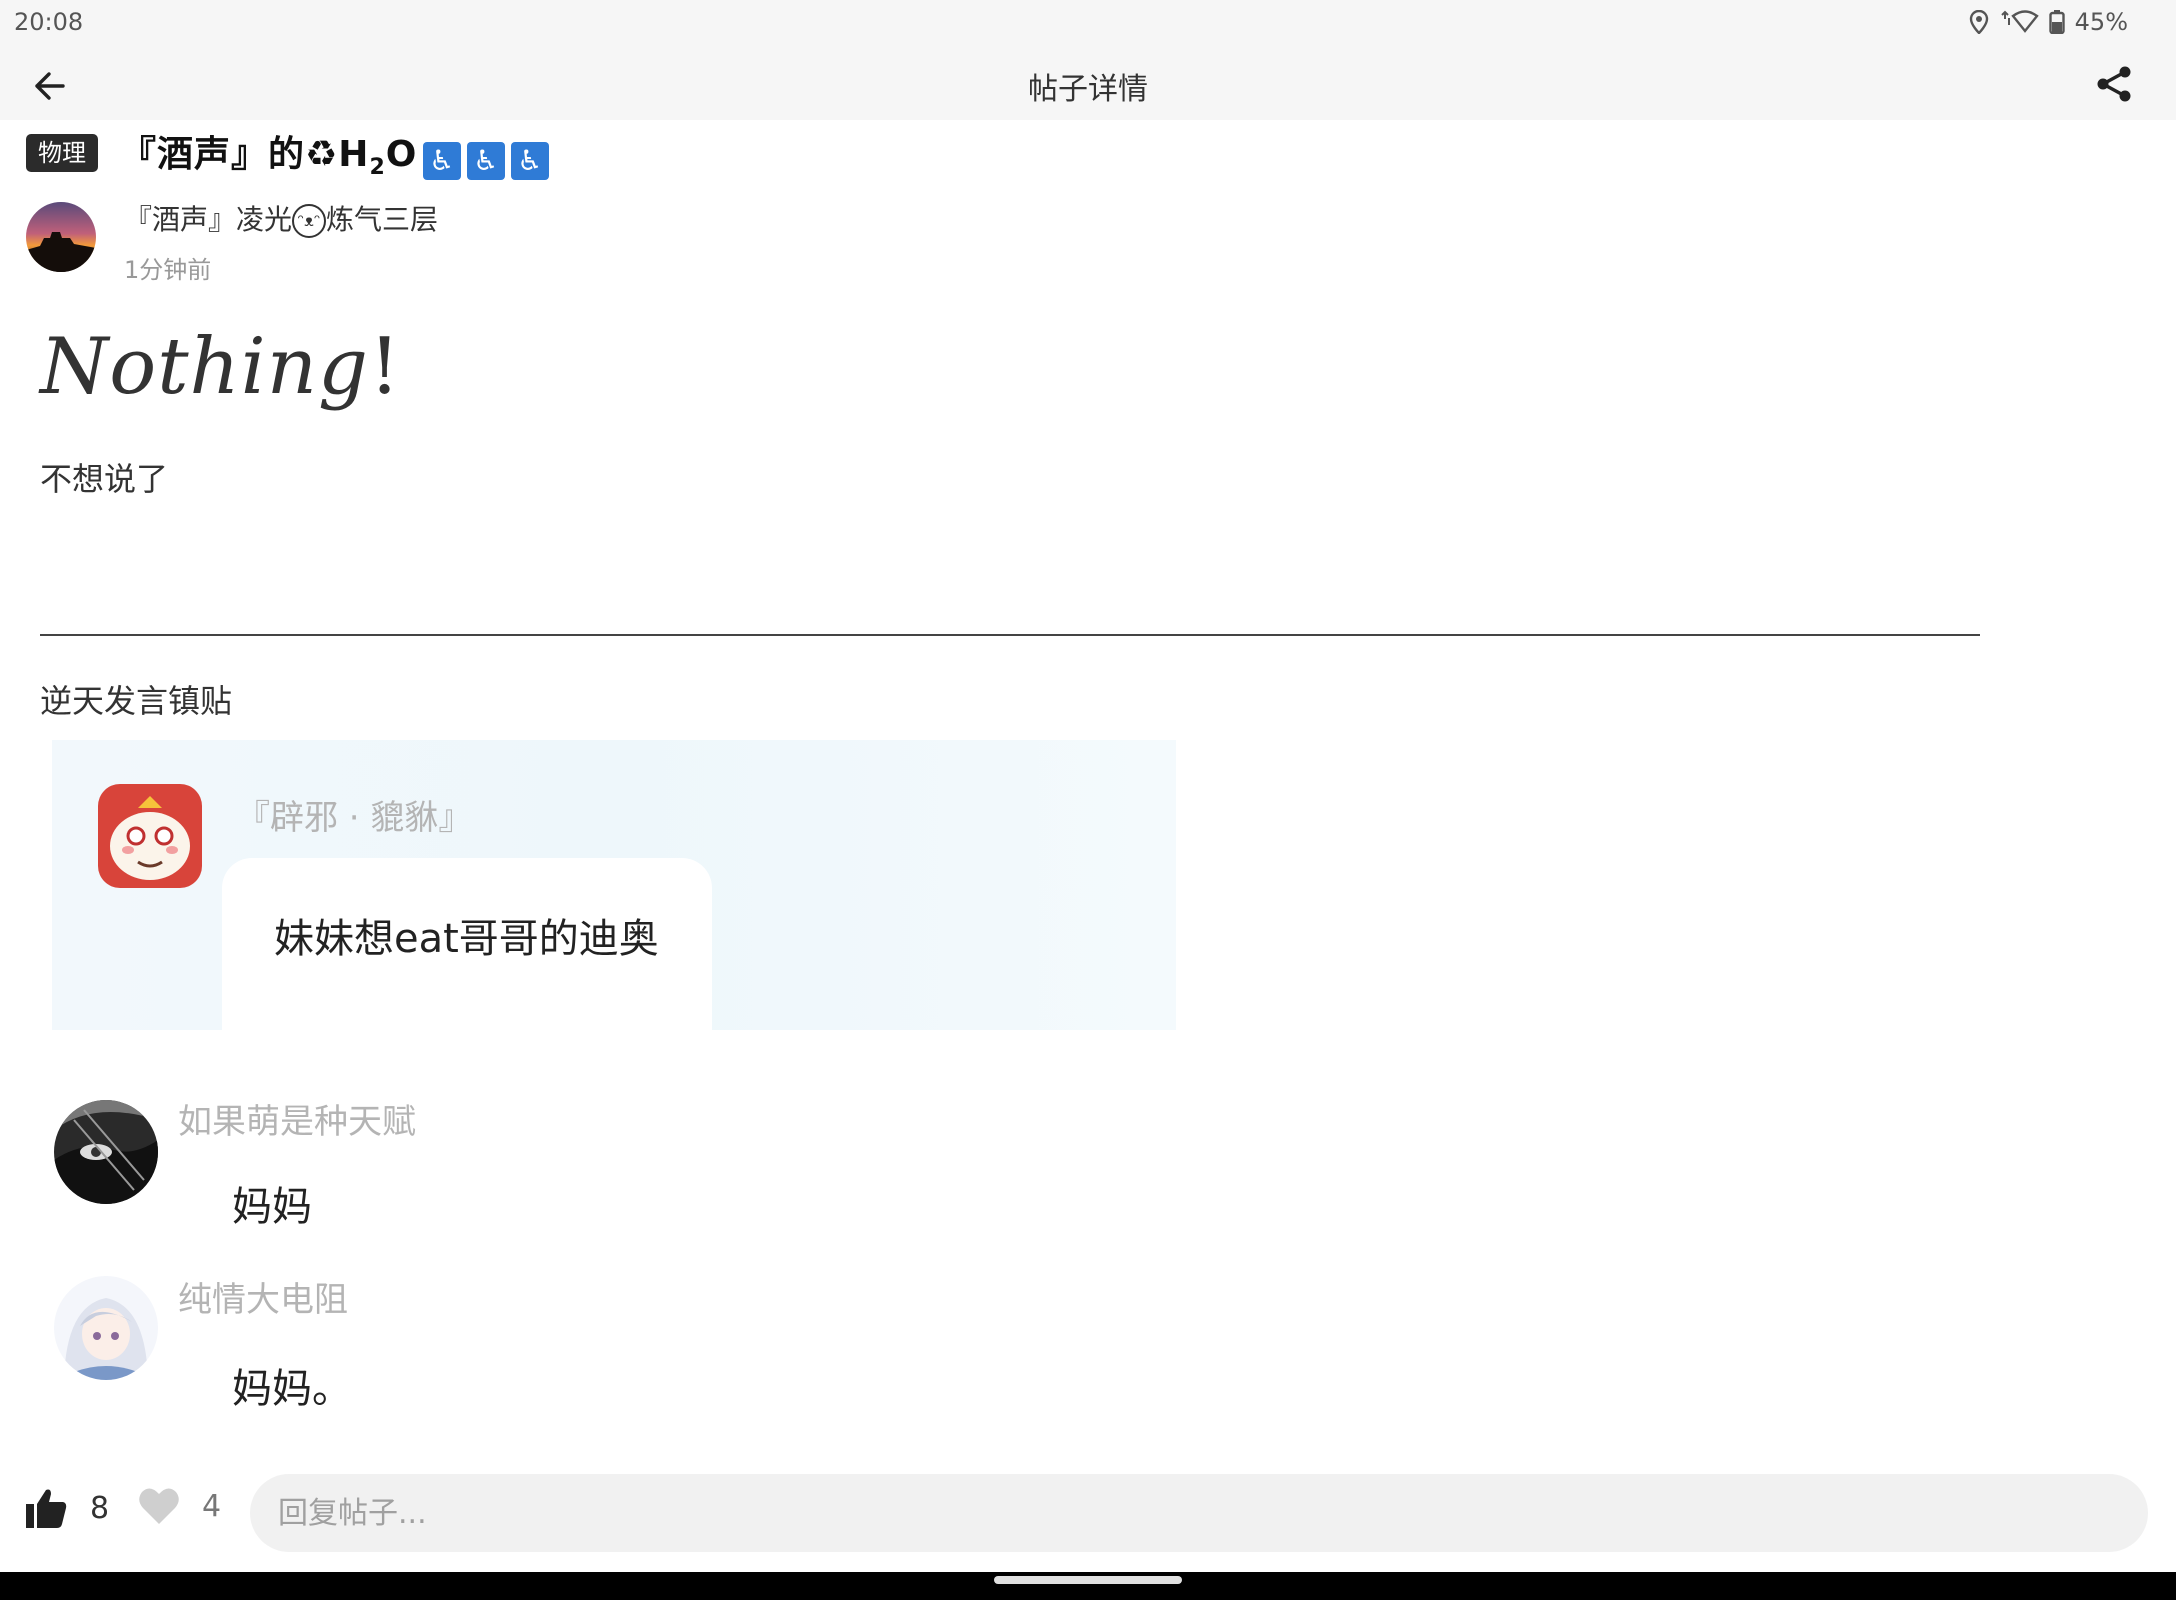  What do you see at coordinates (297, 1122) in the screenshot?
I see `chat-username: 如果萌是种天赋` at bounding box center [297, 1122].